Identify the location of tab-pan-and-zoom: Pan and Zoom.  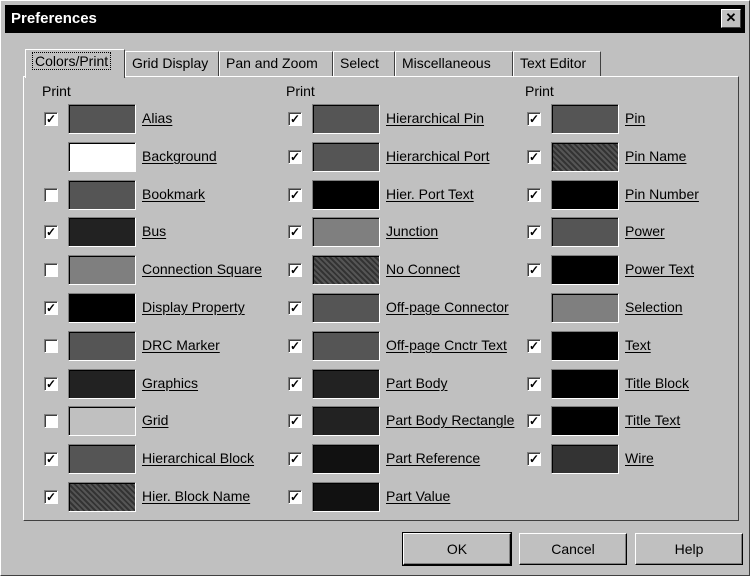
(276, 63).